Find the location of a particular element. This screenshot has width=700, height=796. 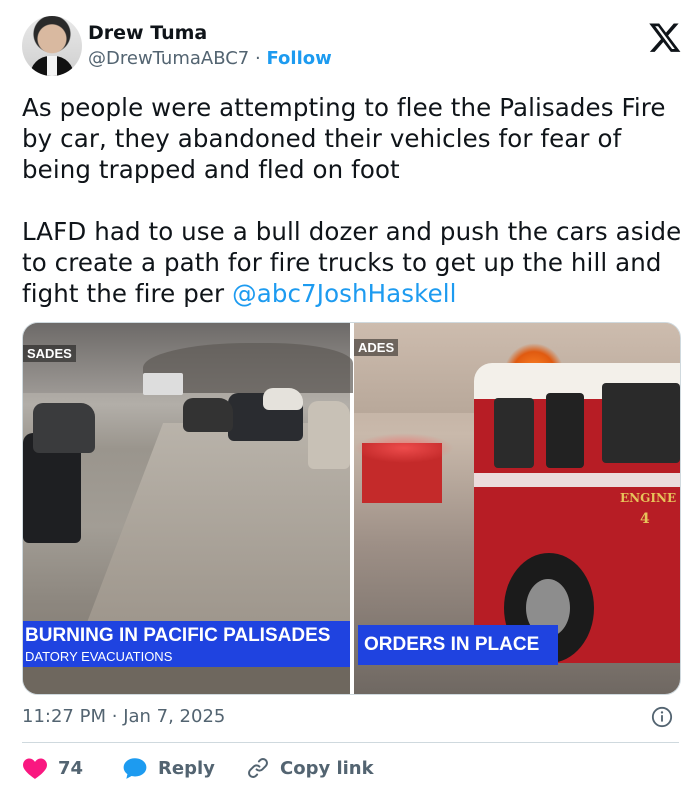

tweet-date: Jan 7, 2025 is located at coordinates (174, 716).